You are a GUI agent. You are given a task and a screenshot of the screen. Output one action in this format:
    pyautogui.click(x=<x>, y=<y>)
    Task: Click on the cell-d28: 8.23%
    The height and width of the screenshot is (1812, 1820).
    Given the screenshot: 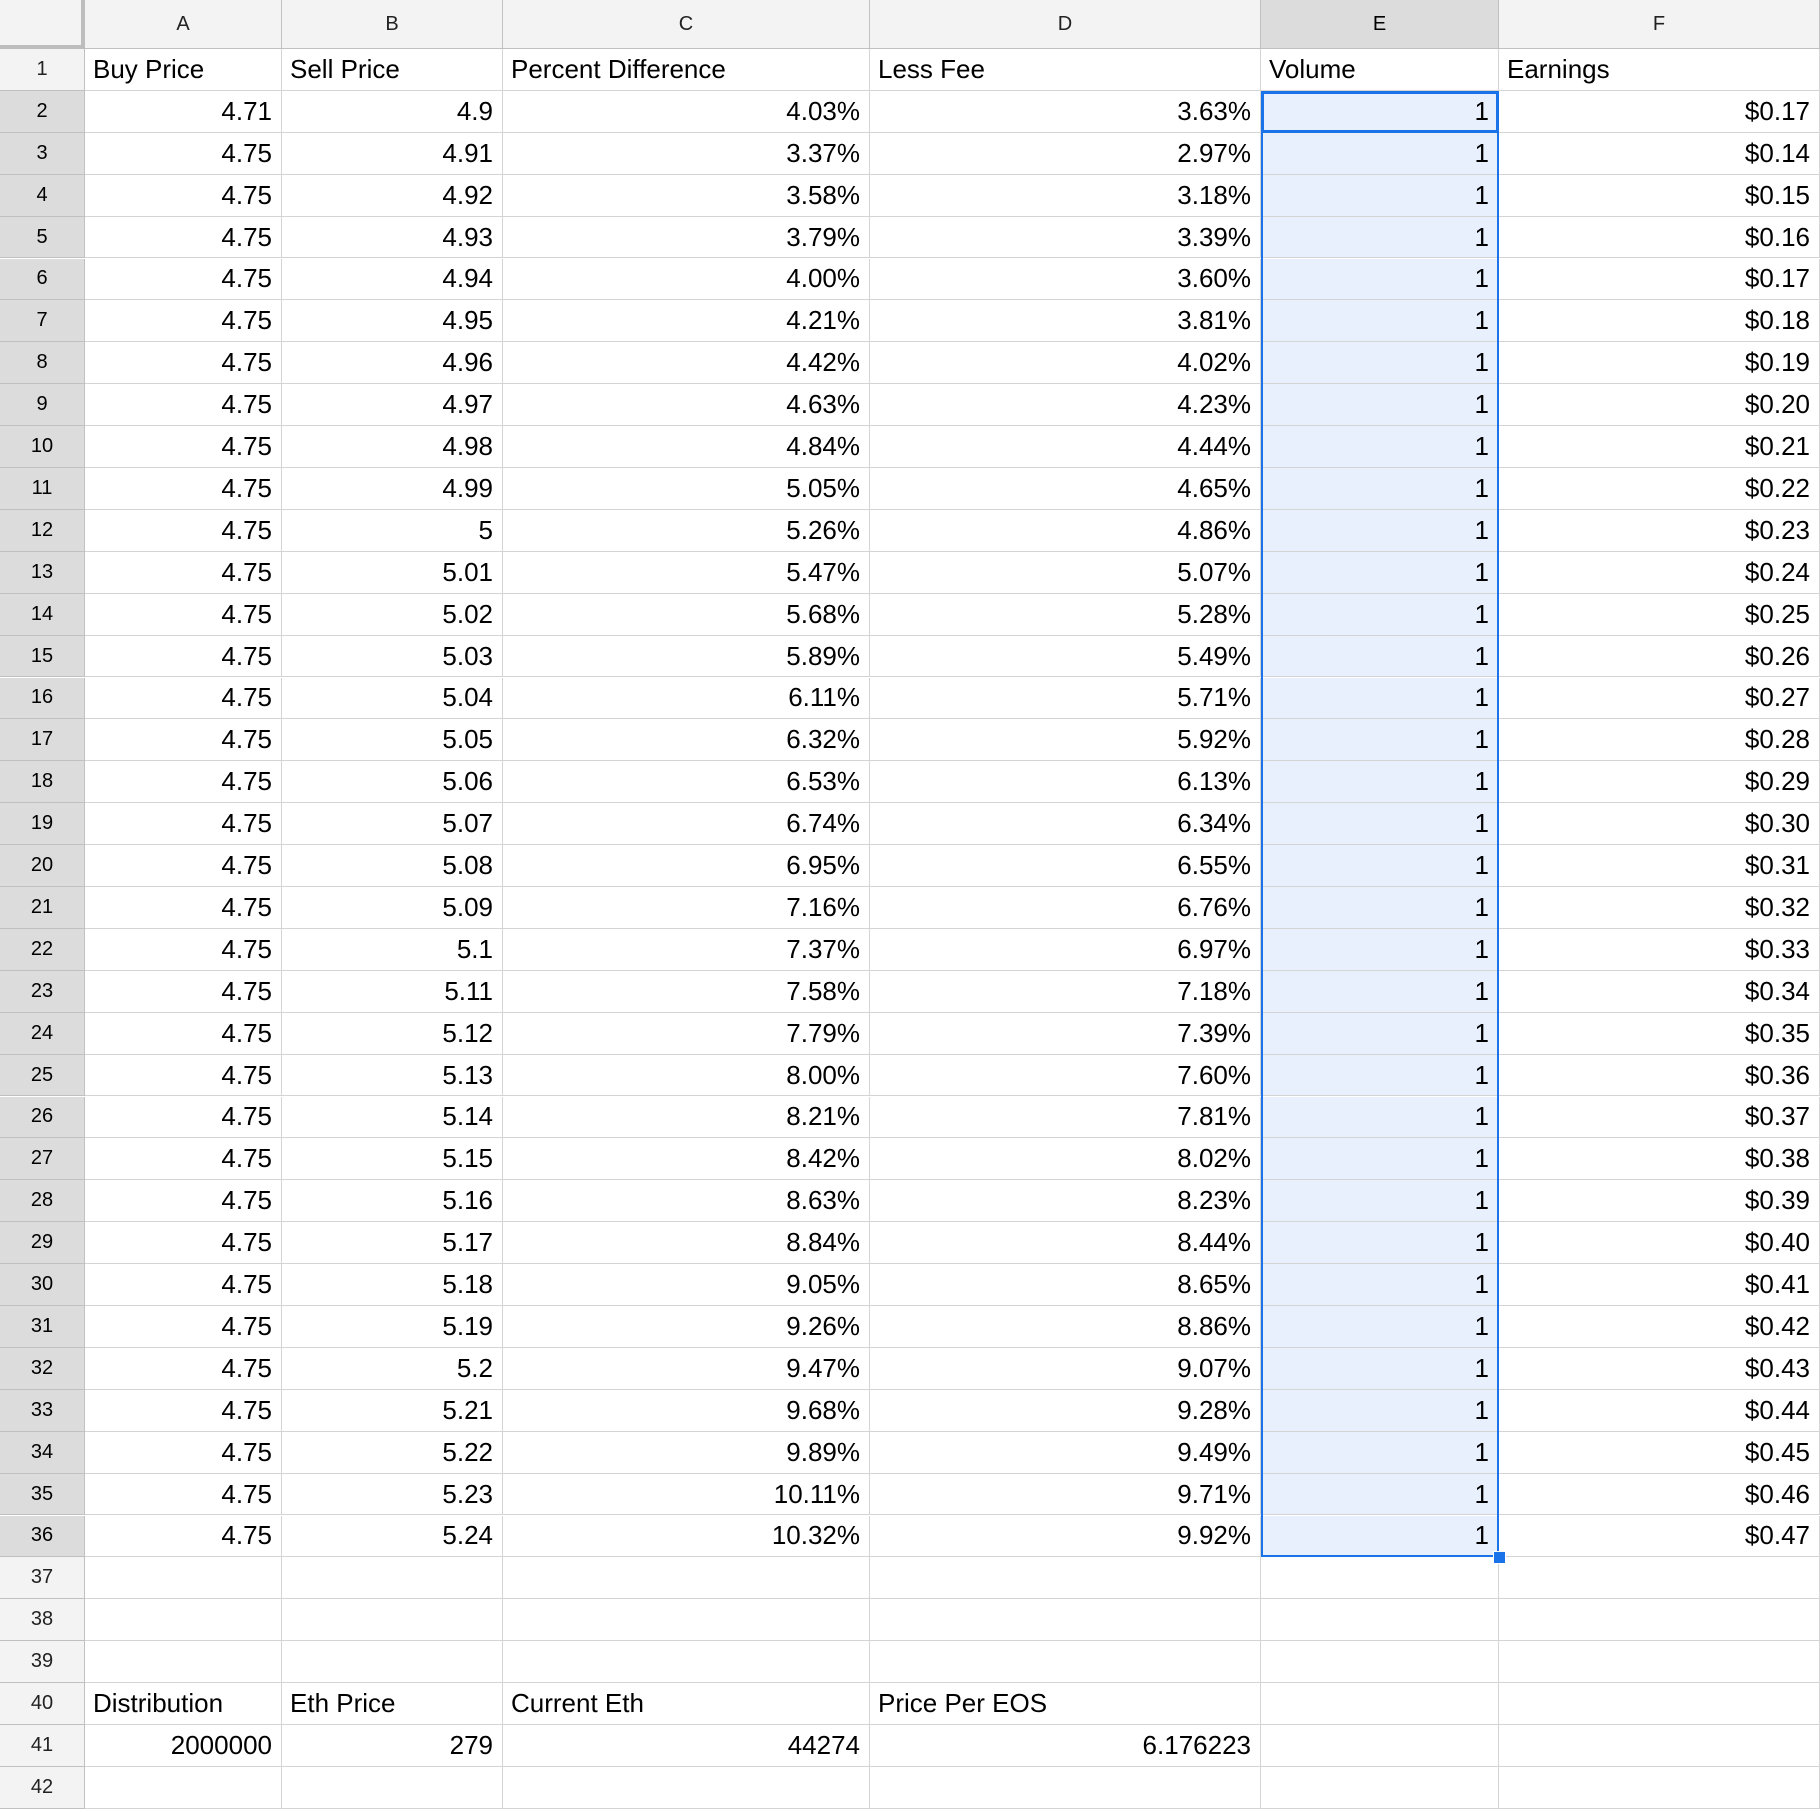 What is the action you would take?
    pyautogui.click(x=1065, y=1201)
    